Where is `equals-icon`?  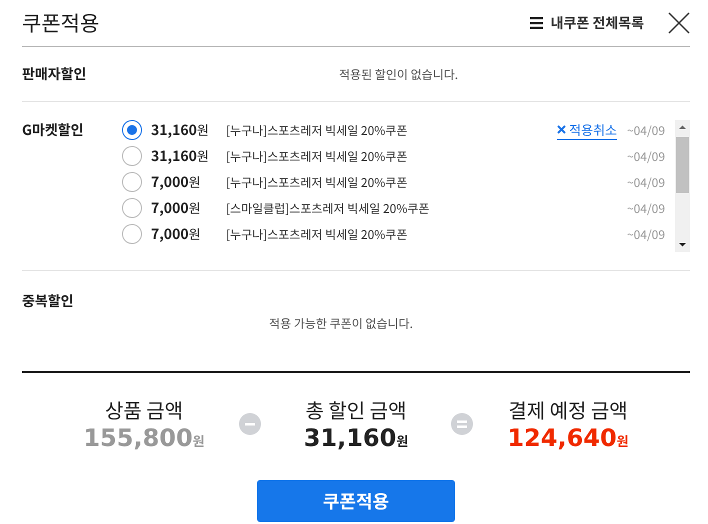
equals-icon is located at coordinates (462, 423).